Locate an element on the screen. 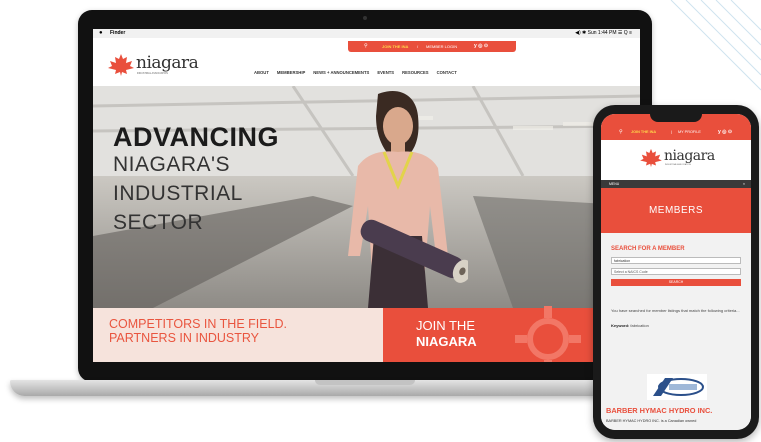 The image size is (761, 442). phone-members-banner: MEMBERS is located at coordinates (676, 210).